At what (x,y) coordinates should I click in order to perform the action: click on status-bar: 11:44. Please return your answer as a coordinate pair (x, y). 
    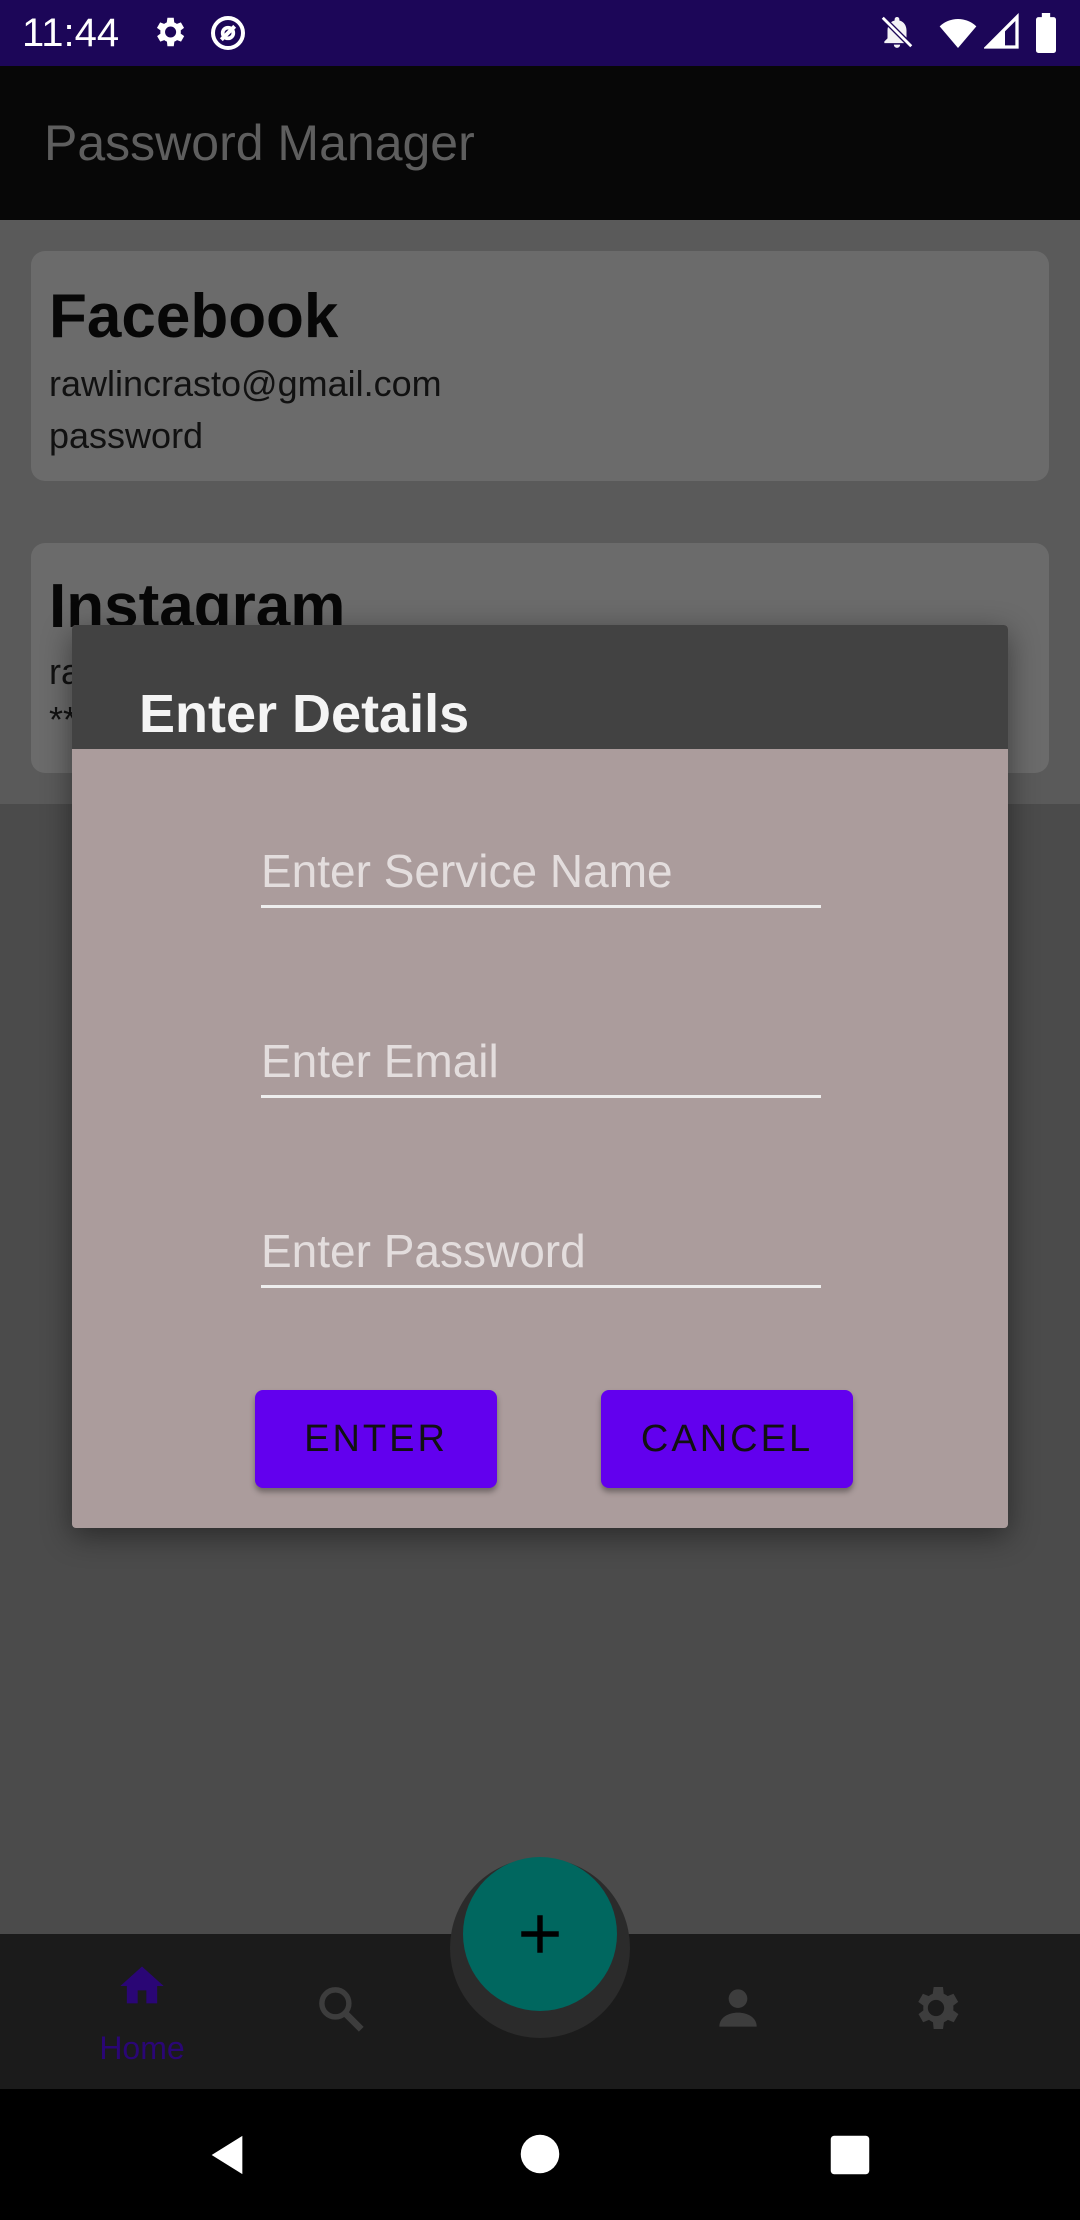
    Looking at the image, I should click on (540, 33).